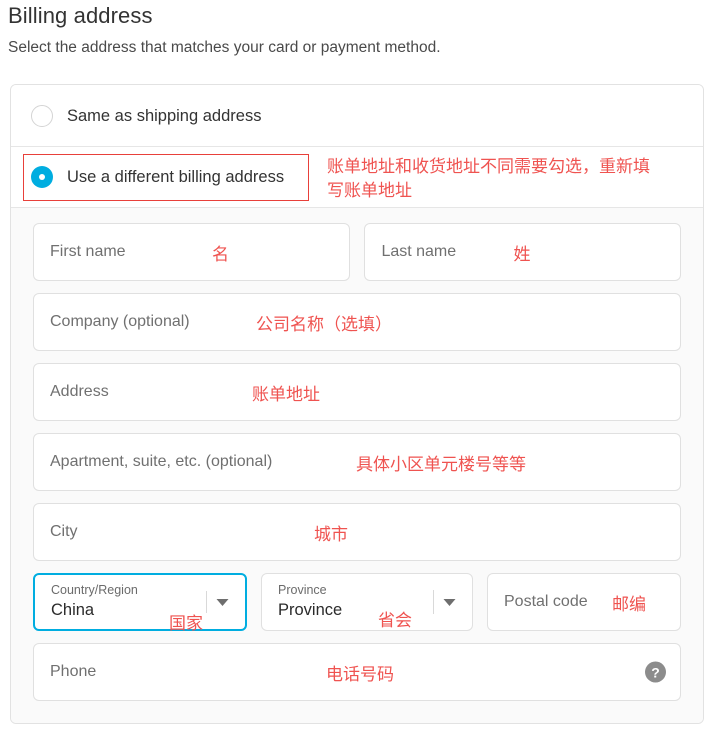 This screenshot has width=714, height=748. What do you see at coordinates (176, 177) in the screenshot?
I see `radio-different-billing-label: Use a different billing address` at bounding box center [176, 177].